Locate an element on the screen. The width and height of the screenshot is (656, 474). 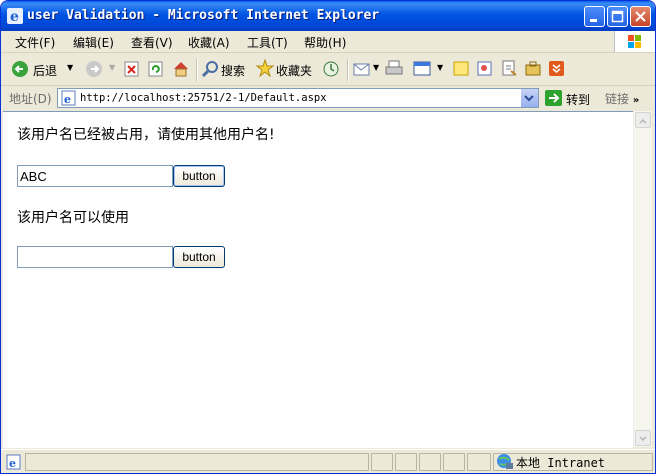
maximize-button is located at coordinates (617, 16).